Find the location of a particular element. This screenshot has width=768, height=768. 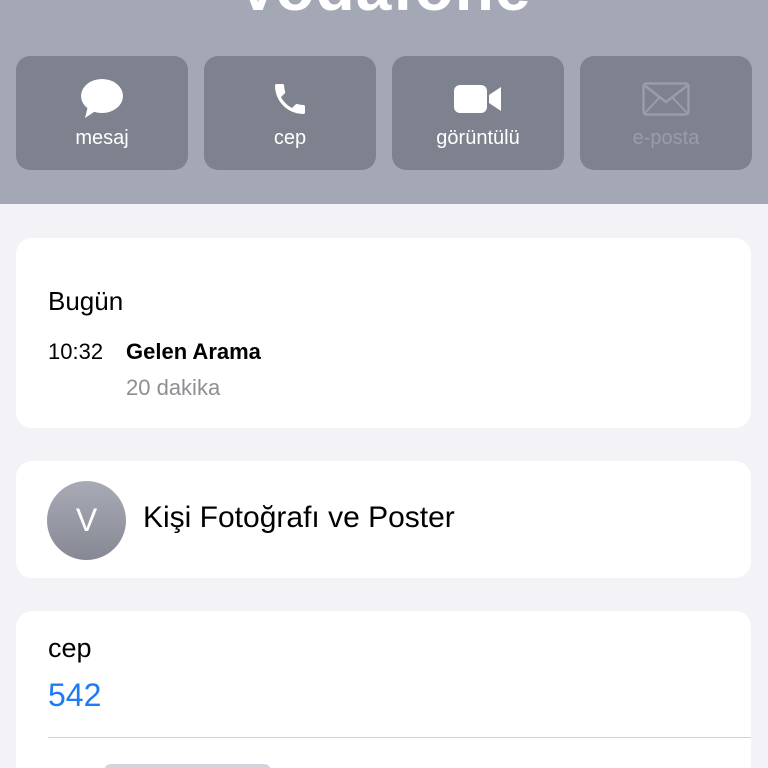

video-camera-icon is located at coordinates (478, 99).